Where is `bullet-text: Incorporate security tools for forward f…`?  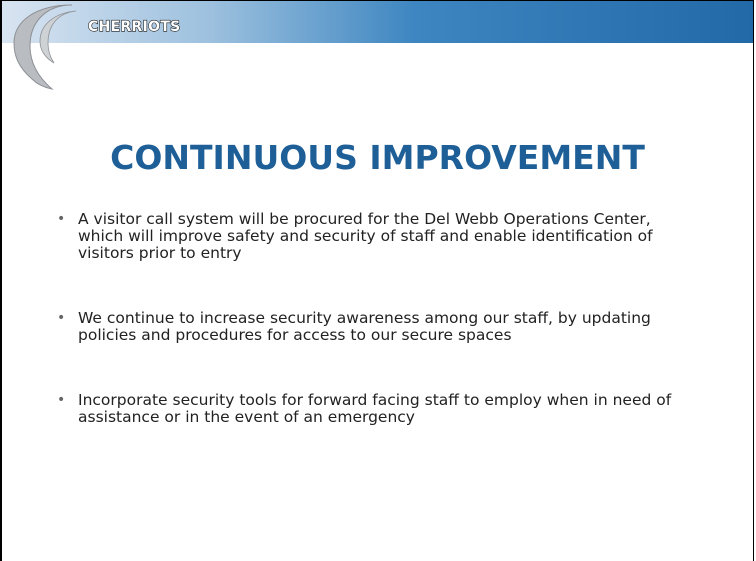
bullet-text: Incorporate security tools for forward f… is located at coordinates (375, 408).